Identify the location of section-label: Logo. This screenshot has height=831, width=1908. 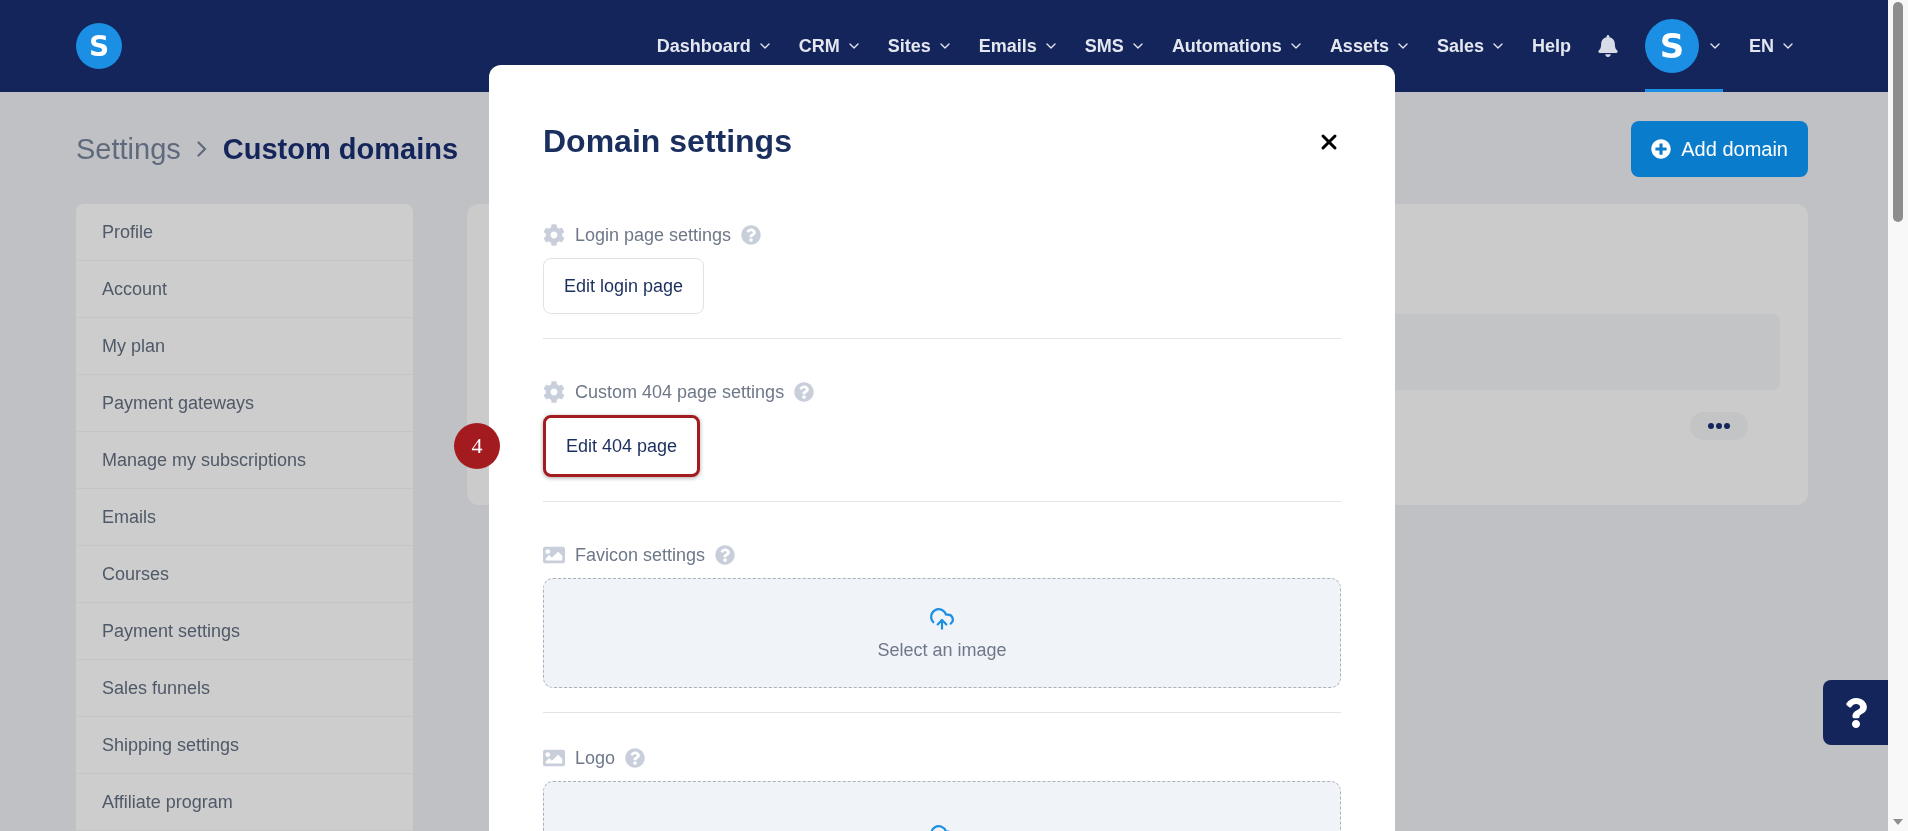
(595, 758).